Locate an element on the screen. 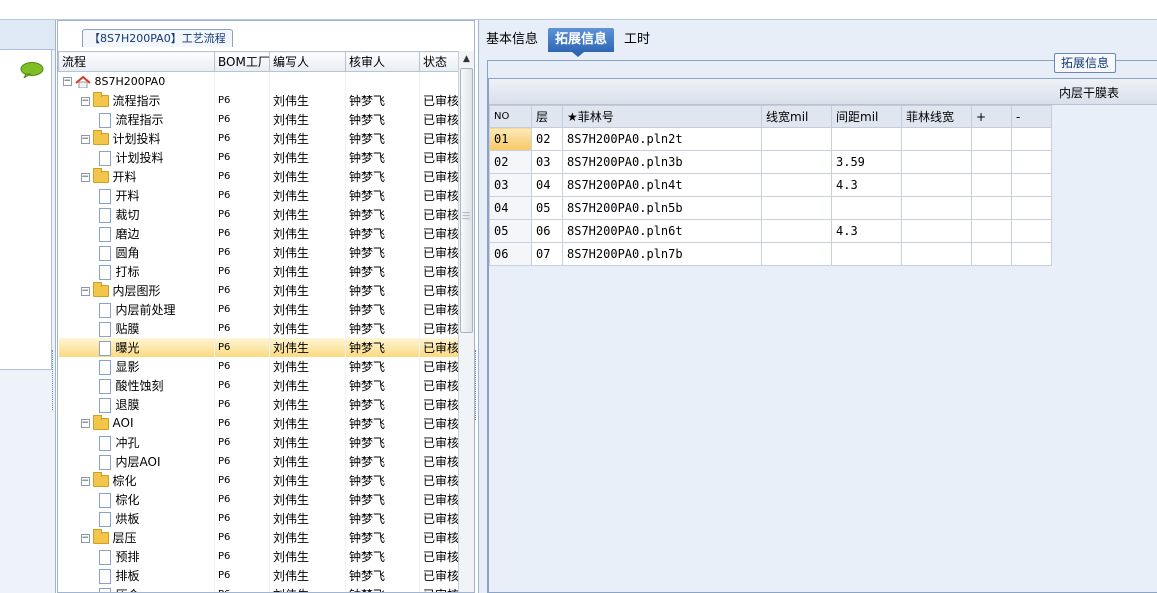 Image resolution: width=1157 pixels, height=593 pixels. col-film-no: ★菲林号 is located at coordinates (662, 116).